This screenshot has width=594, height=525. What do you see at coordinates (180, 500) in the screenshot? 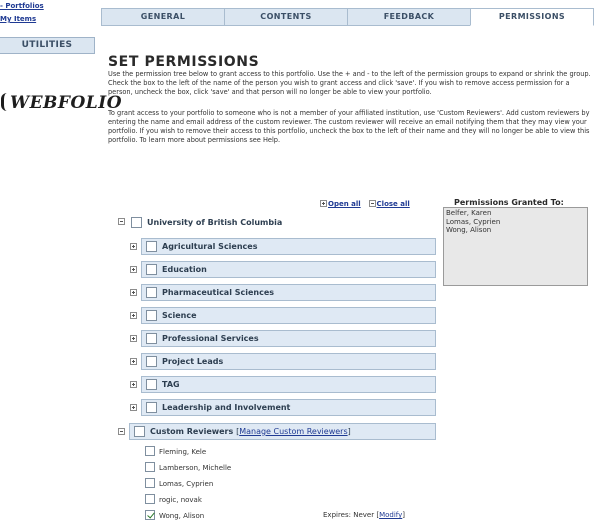
I see `reviewer-name: rogic, novak` at bounding box center [180, 500].